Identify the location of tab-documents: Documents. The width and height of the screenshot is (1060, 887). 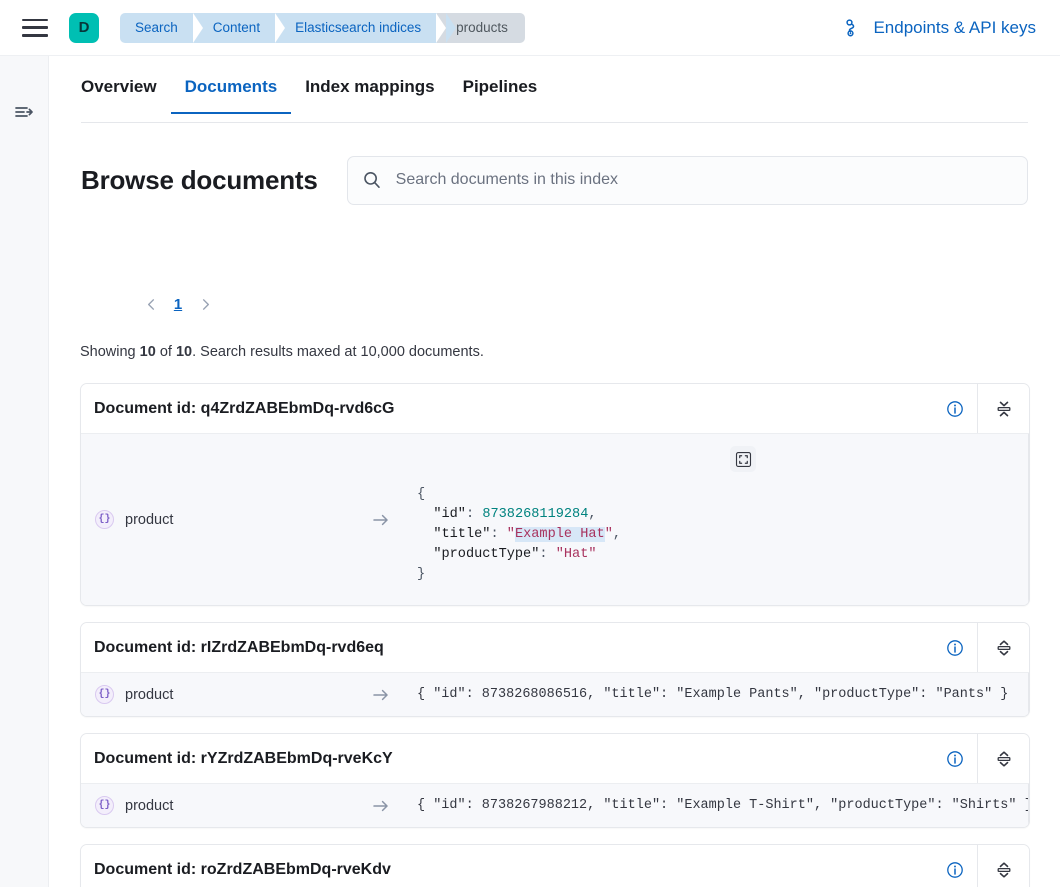
(231, 92).